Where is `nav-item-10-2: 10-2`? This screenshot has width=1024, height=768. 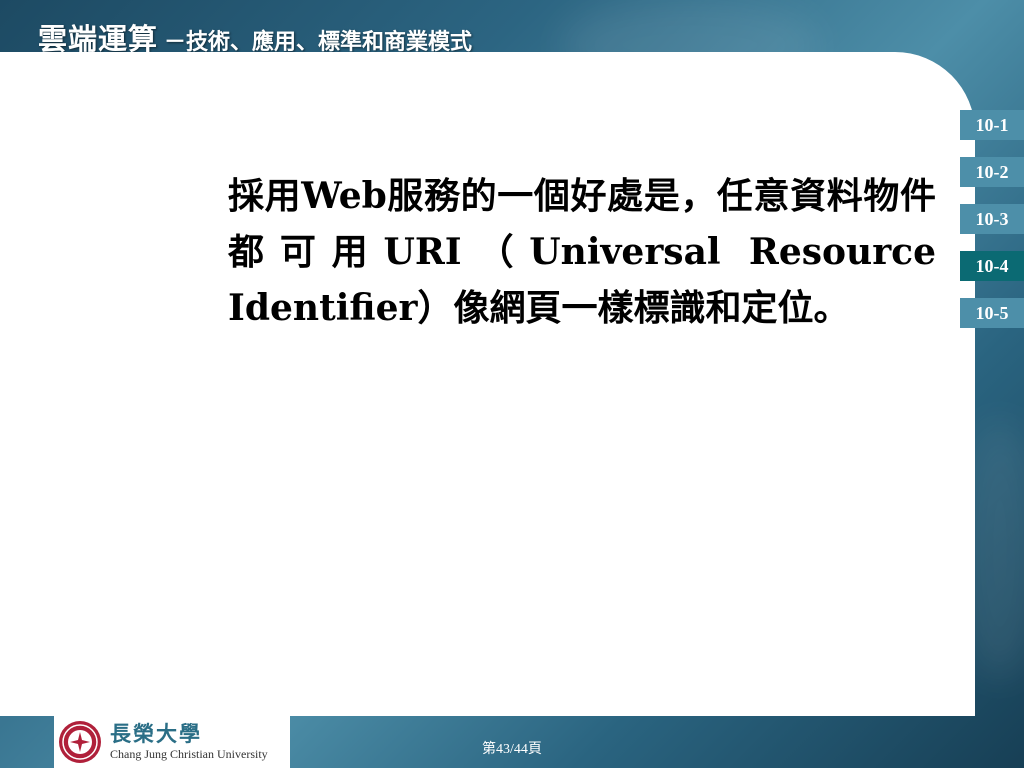
nav-item-10-2: 10-2 is located at coordinates (992, 172).